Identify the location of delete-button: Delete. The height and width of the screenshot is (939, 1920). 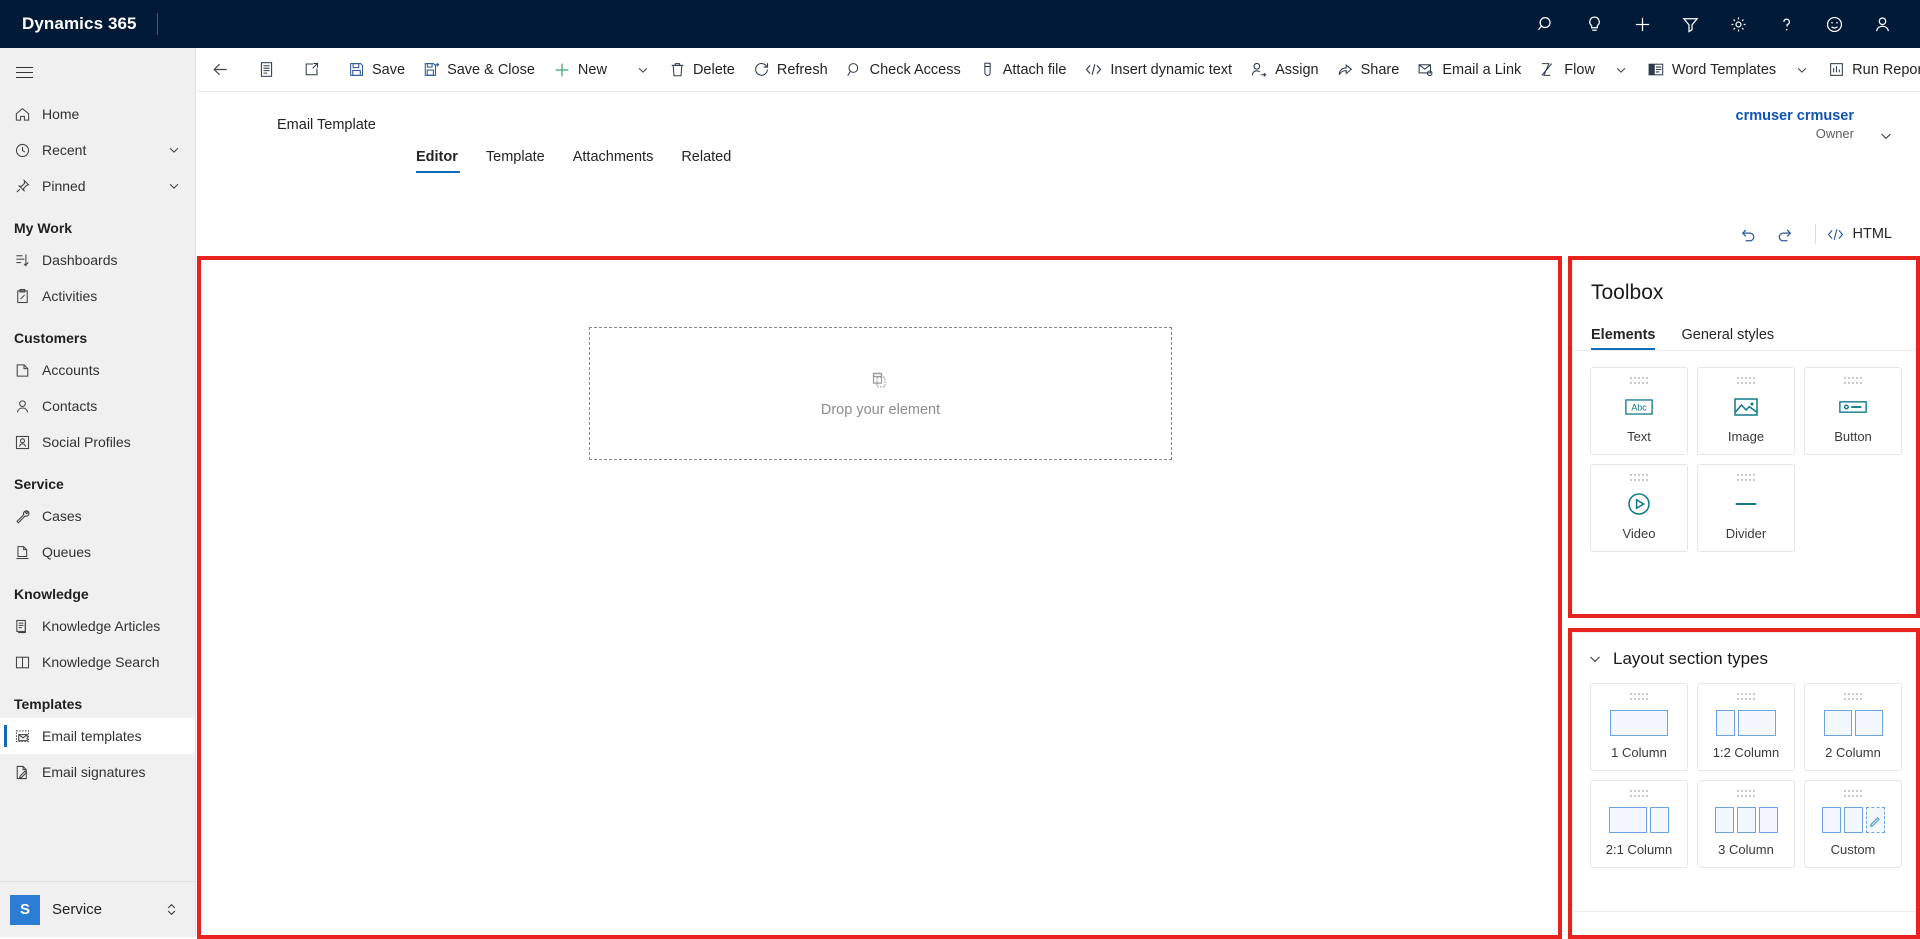
(702, 69).